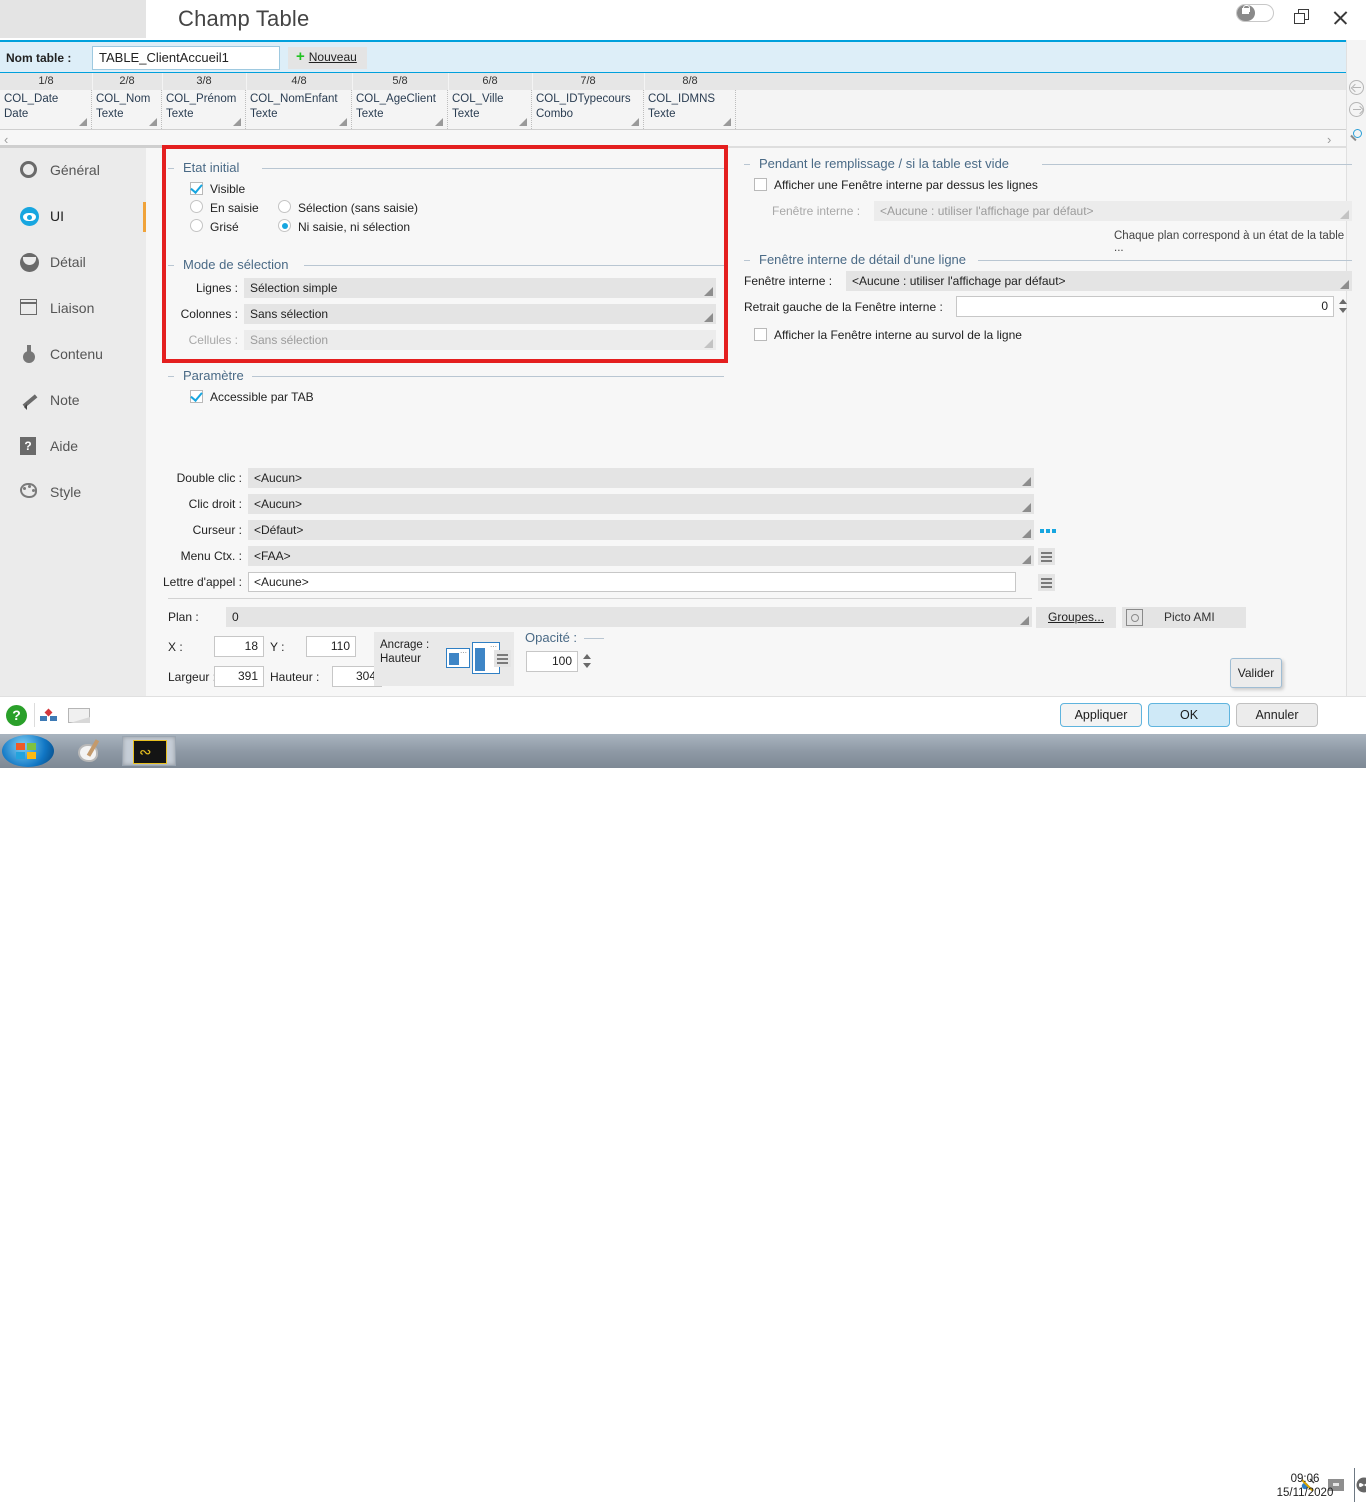  What do you see at coordinates (284, 225) in the screenshot?
I see `ni-saisie-ni-selection-radio` at bounding box center [284, 225].